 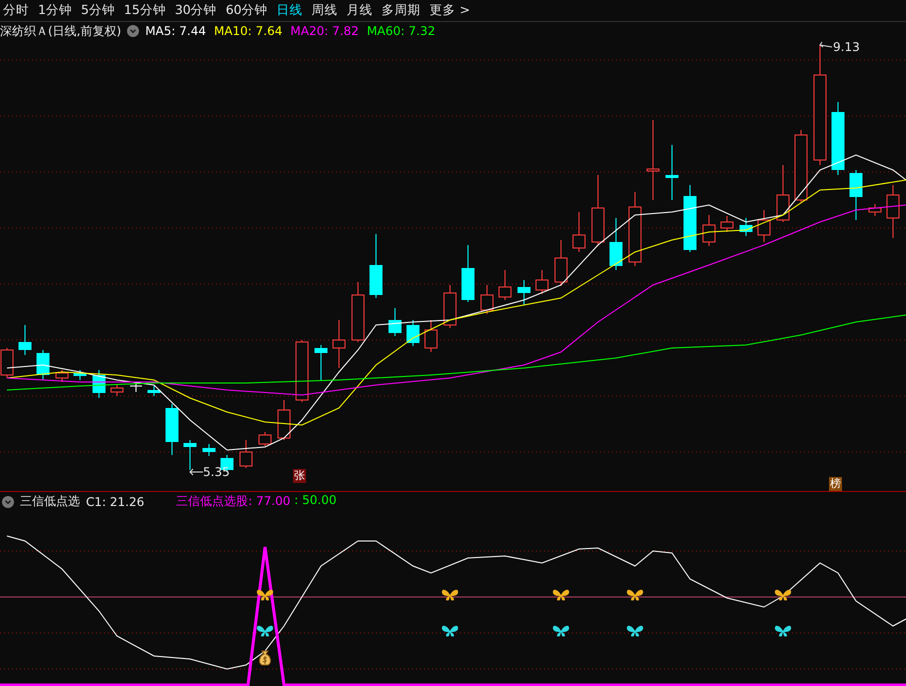 I want to click on indicator-name: 三信低点选, so click(x=50, y=501).